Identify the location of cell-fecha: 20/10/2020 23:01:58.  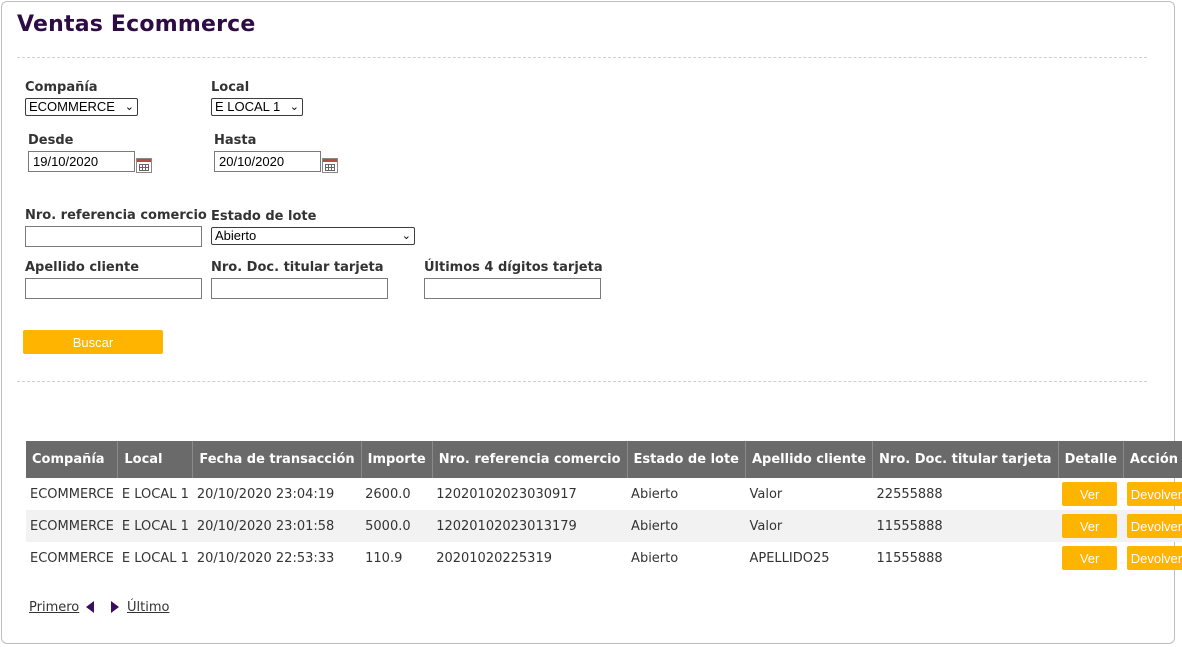
(277, 526).